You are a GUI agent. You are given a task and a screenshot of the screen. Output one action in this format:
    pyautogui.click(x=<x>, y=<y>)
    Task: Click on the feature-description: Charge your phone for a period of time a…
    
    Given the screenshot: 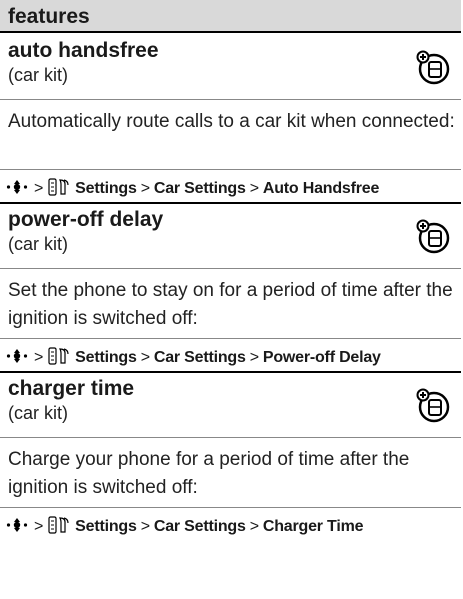 What is the action you would take?
    pyautogui.click(x=209, y=473)
    